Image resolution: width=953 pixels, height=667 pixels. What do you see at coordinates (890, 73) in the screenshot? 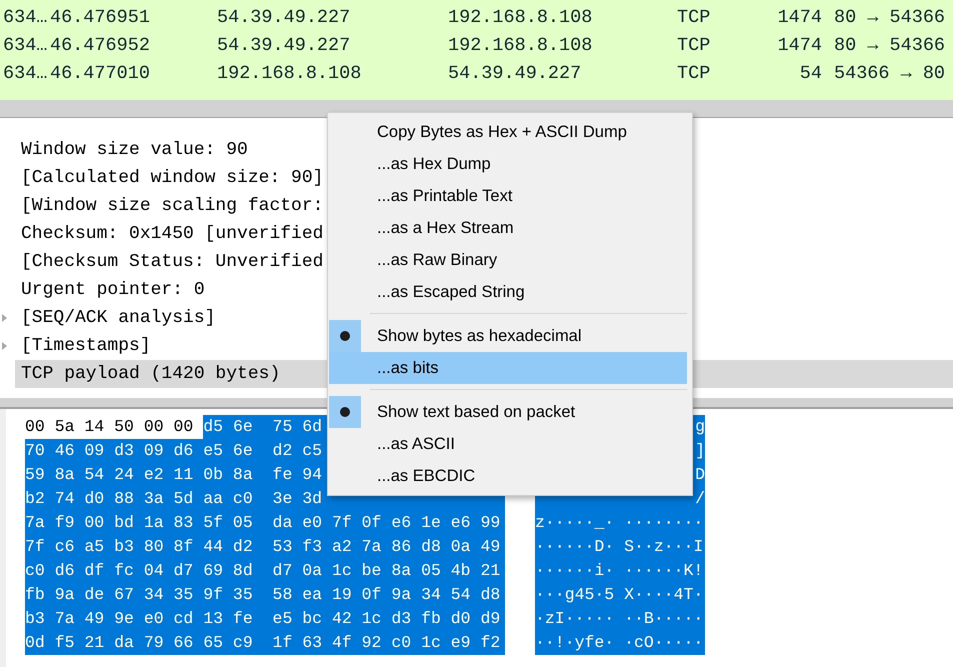
I see `table-cell: 54366 → 80` at bounding box center [890, 73].